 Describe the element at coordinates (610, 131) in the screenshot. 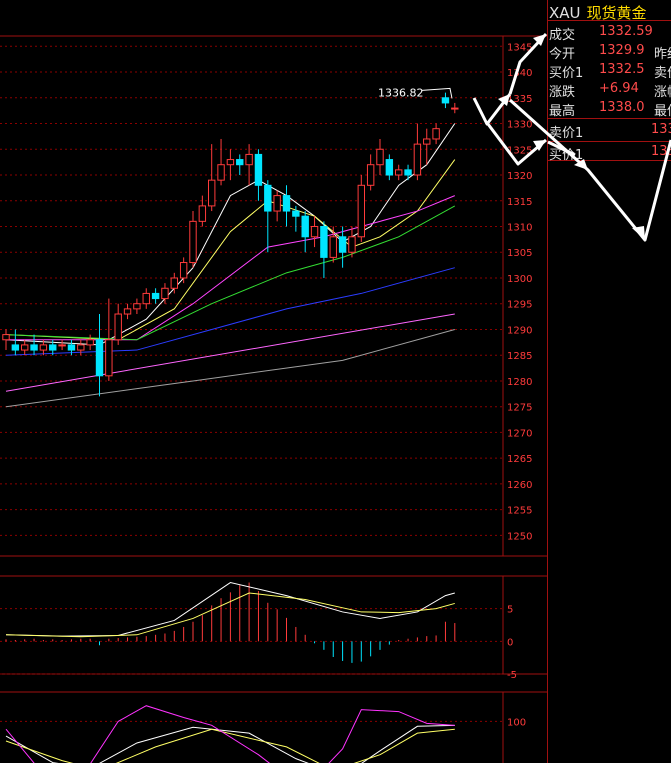

I see `quote-row-sell1: 卖价1 1332` at that location.